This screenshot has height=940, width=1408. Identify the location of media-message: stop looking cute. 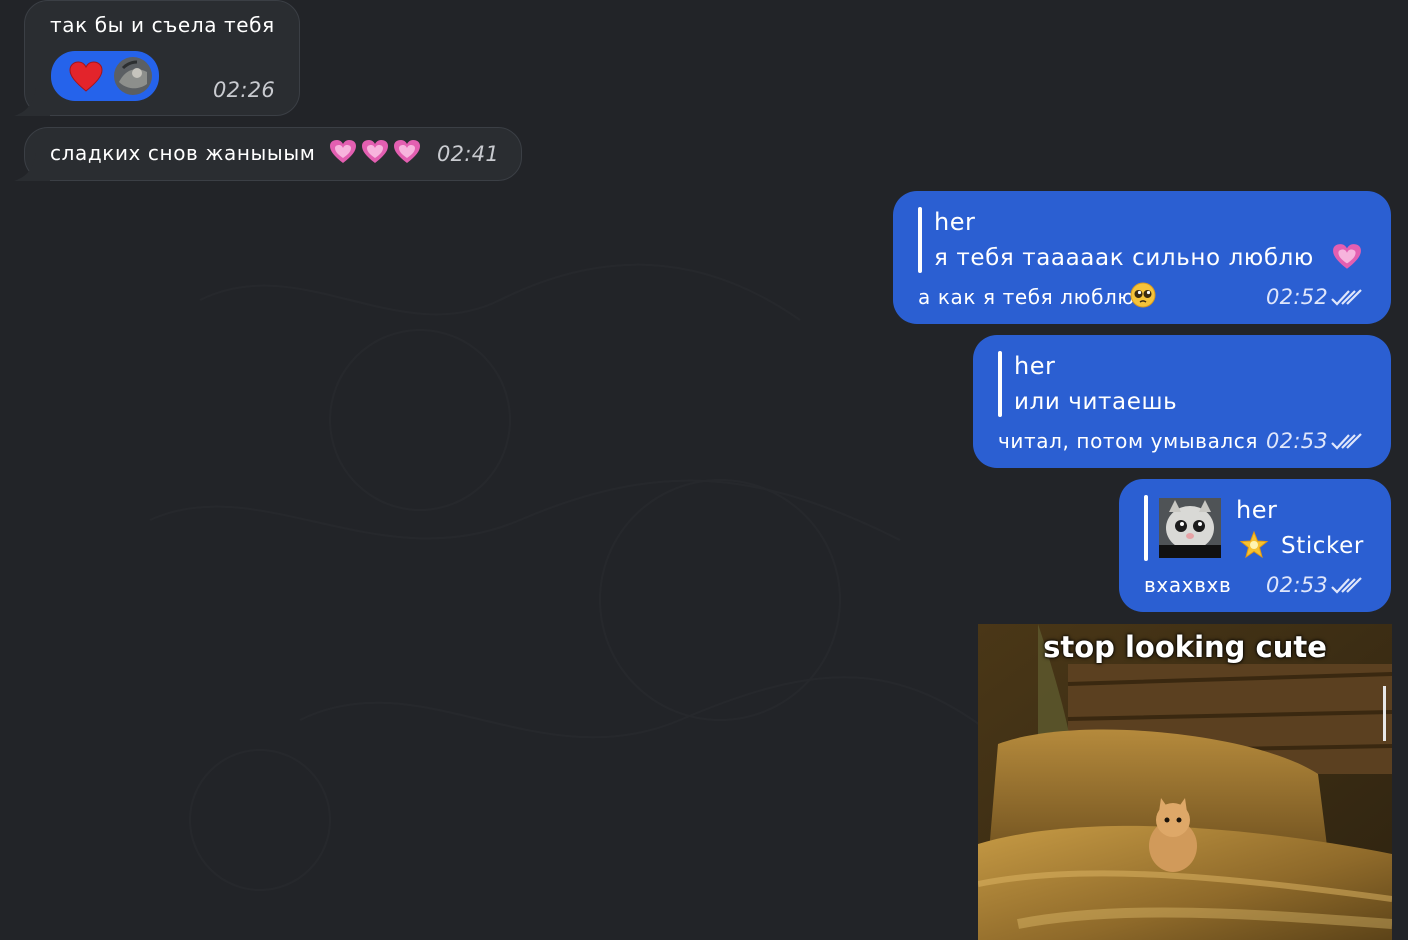
(1185, 782).